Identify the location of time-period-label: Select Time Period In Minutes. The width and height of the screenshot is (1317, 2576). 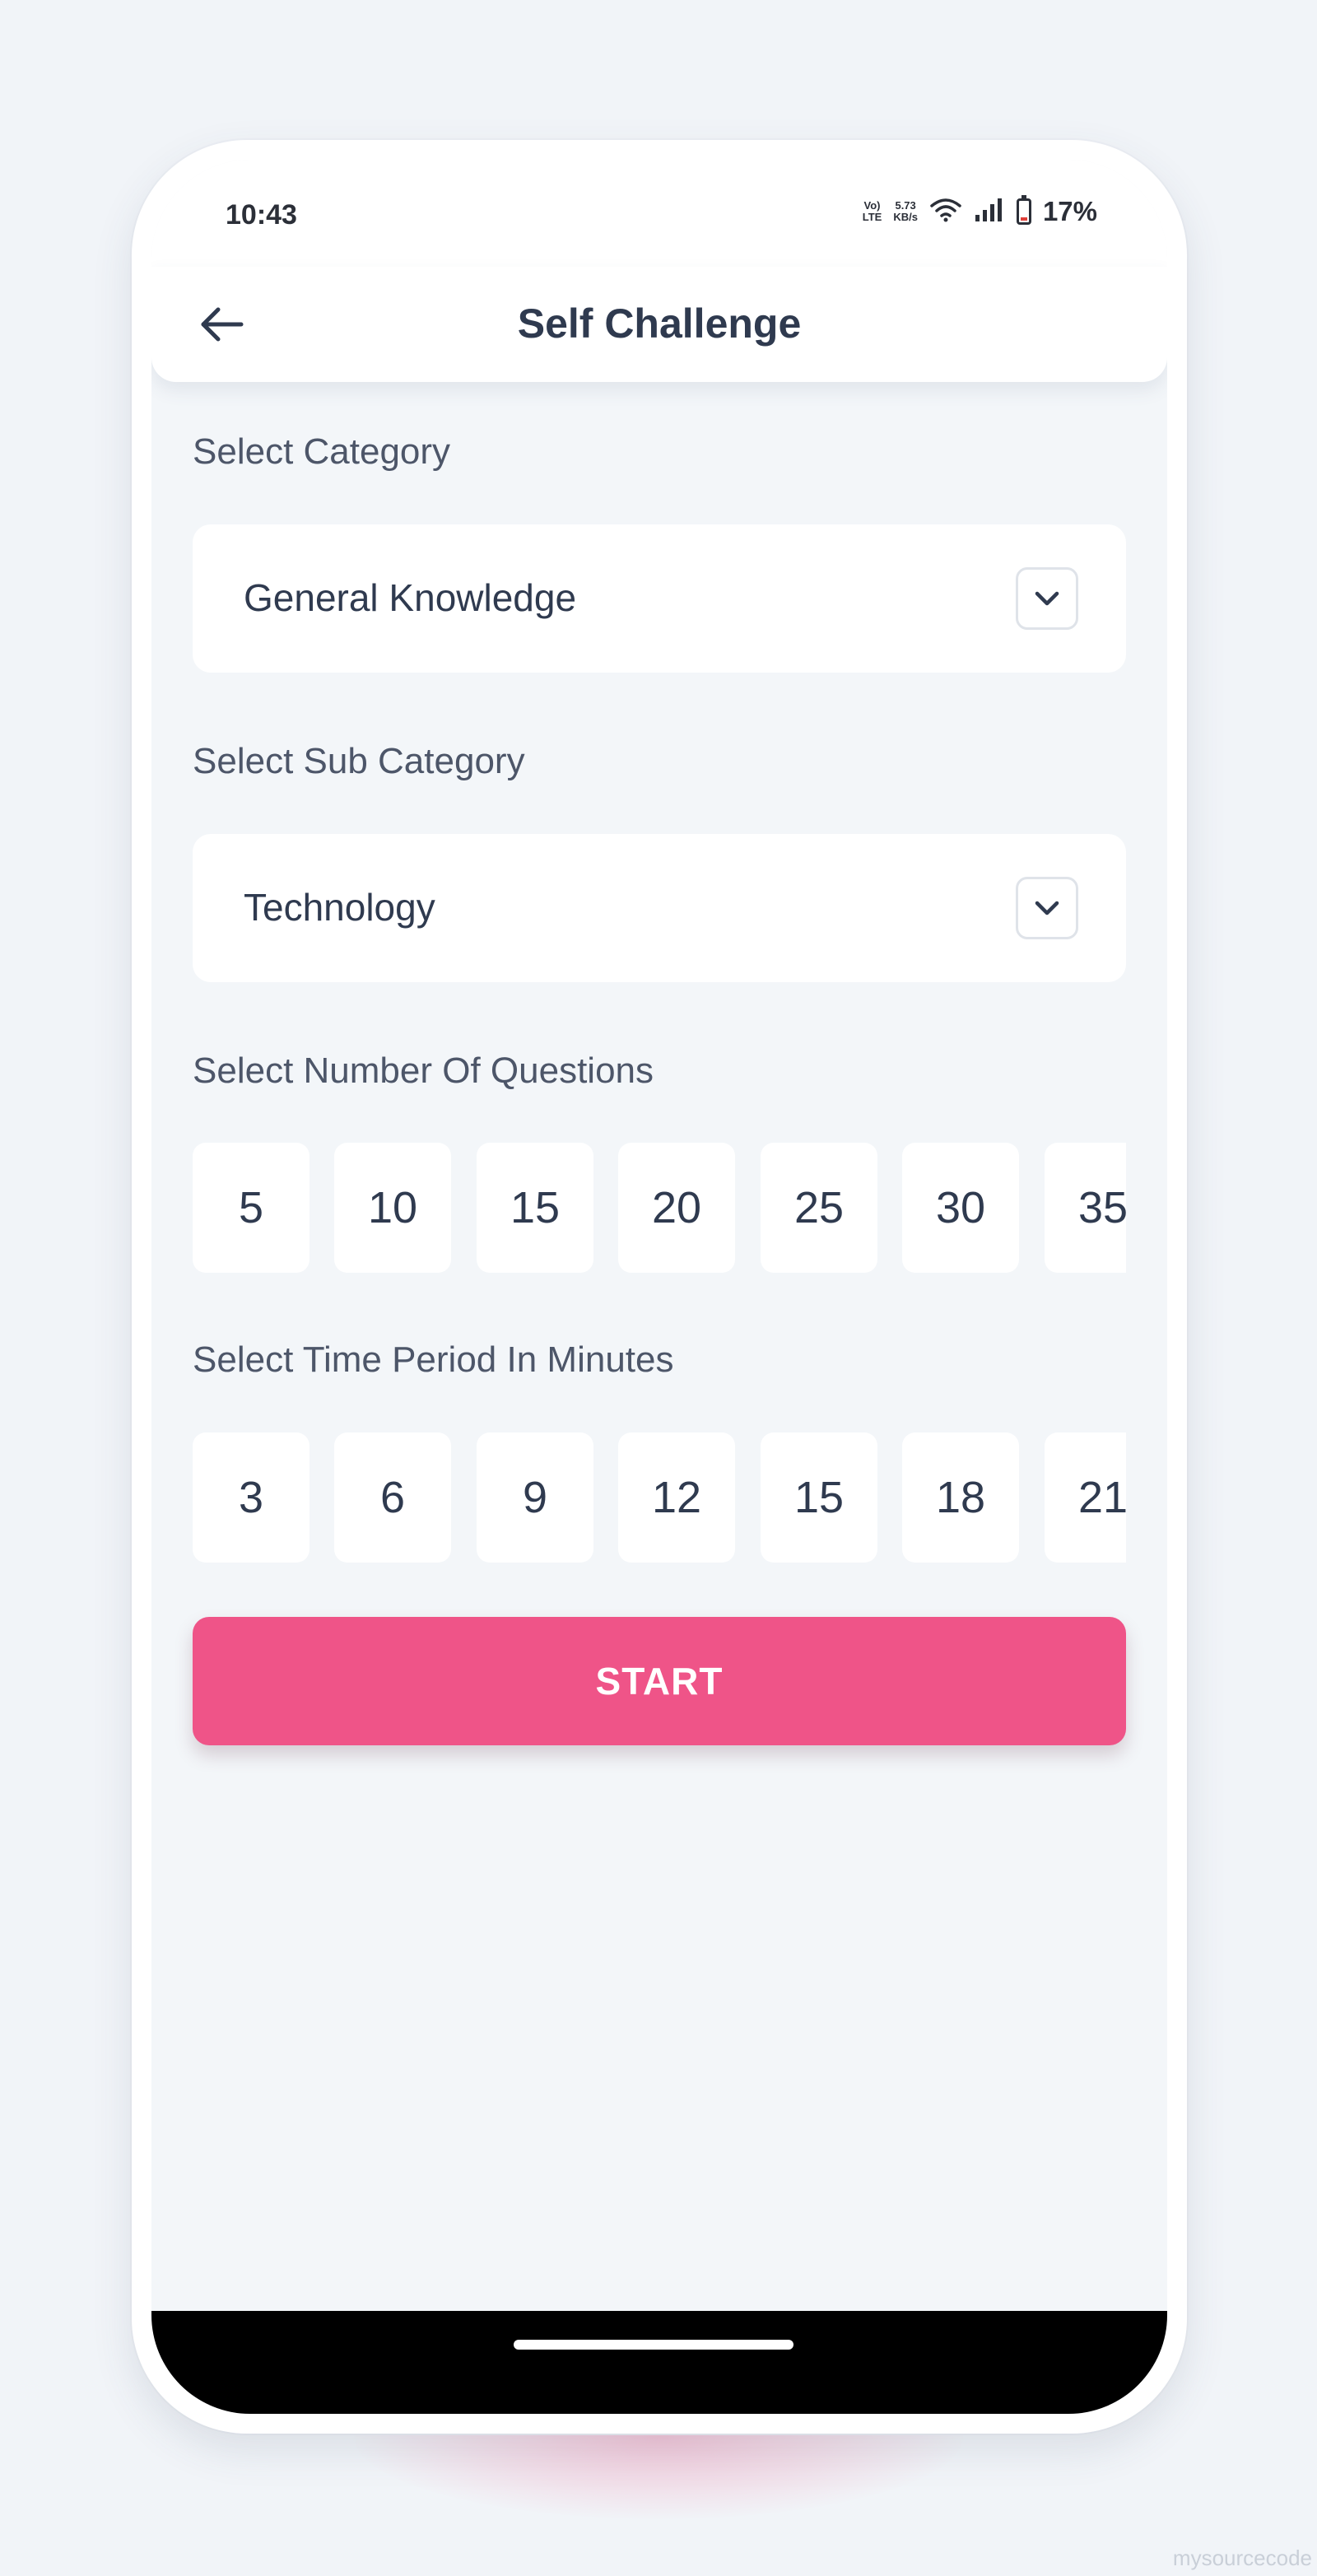
(434, 1359).